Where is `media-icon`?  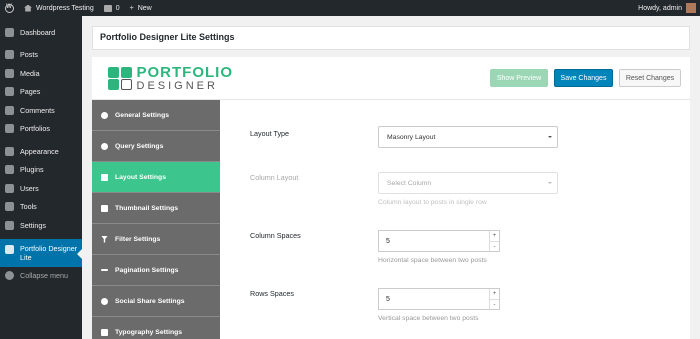
media-icon is located at coordinates (9, 73).